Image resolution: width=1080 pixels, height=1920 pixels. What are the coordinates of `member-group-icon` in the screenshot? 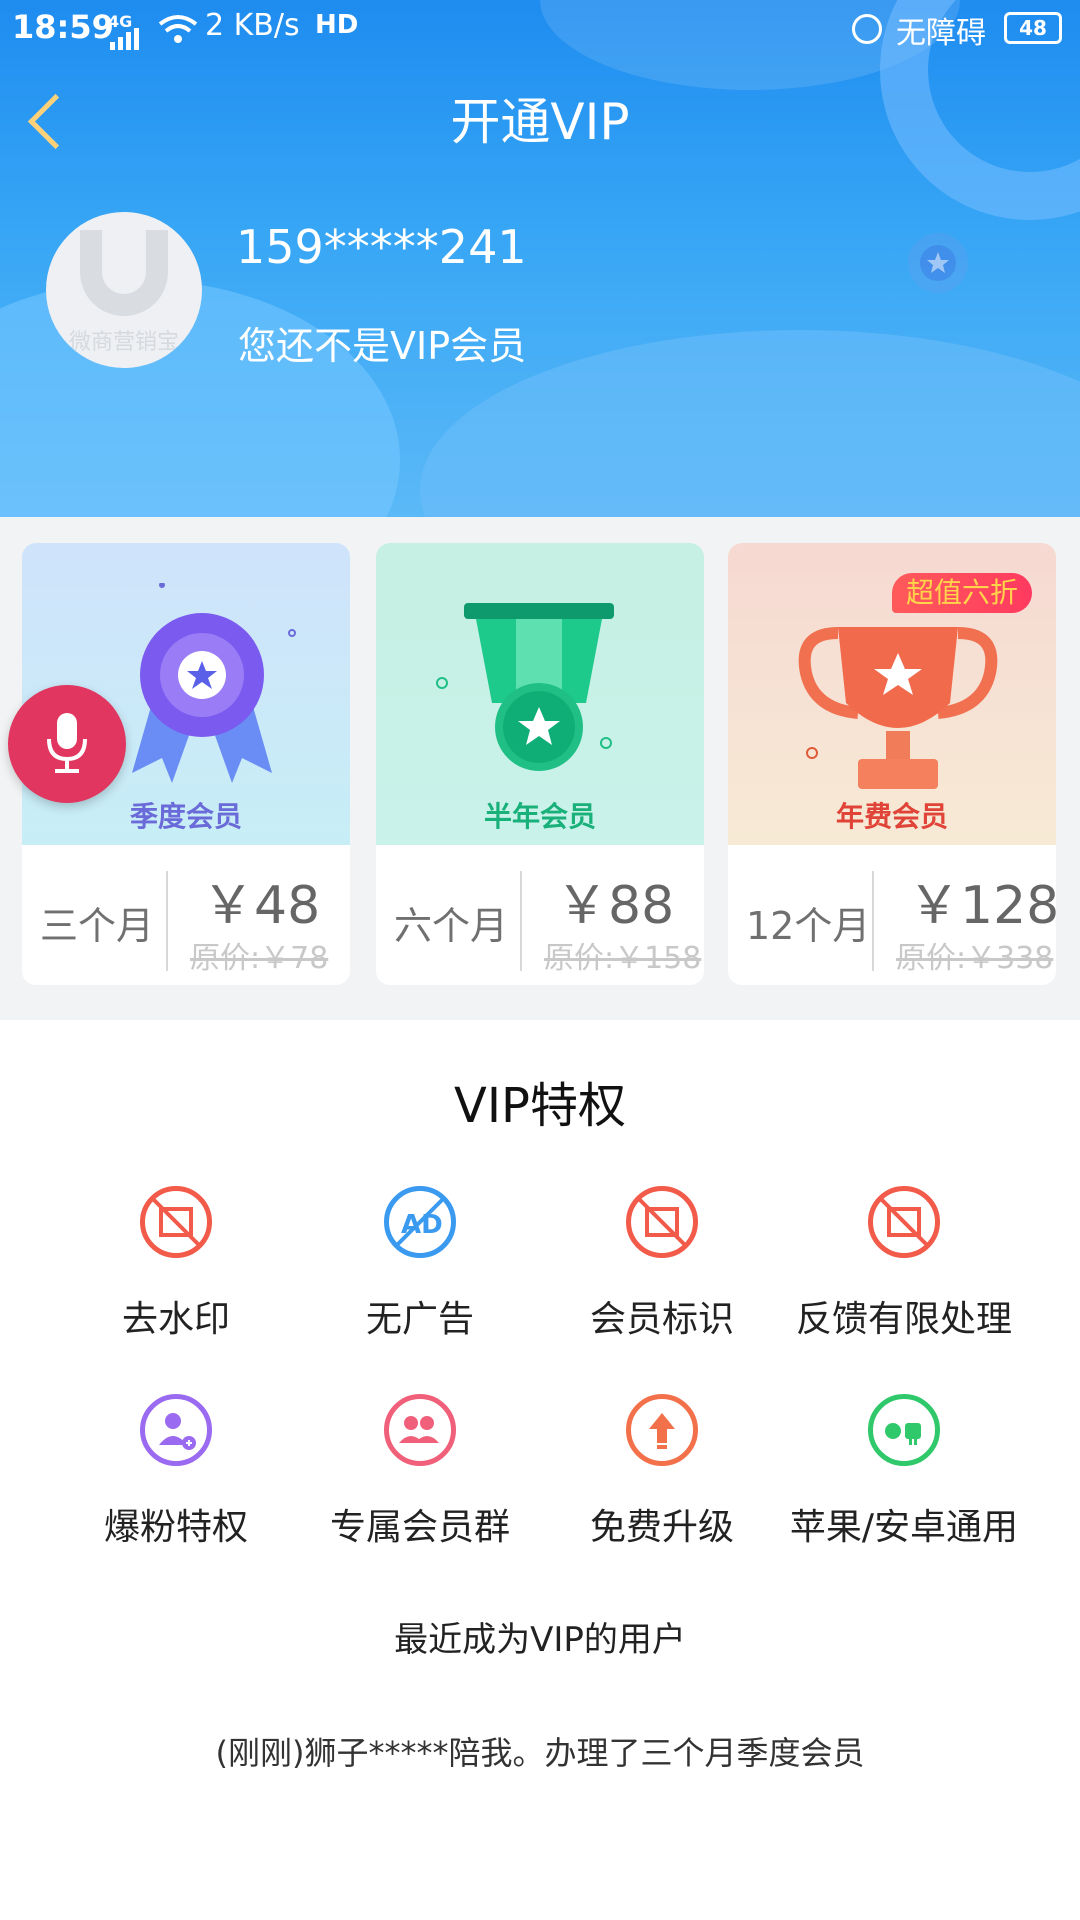 It's located at (420, 1430).